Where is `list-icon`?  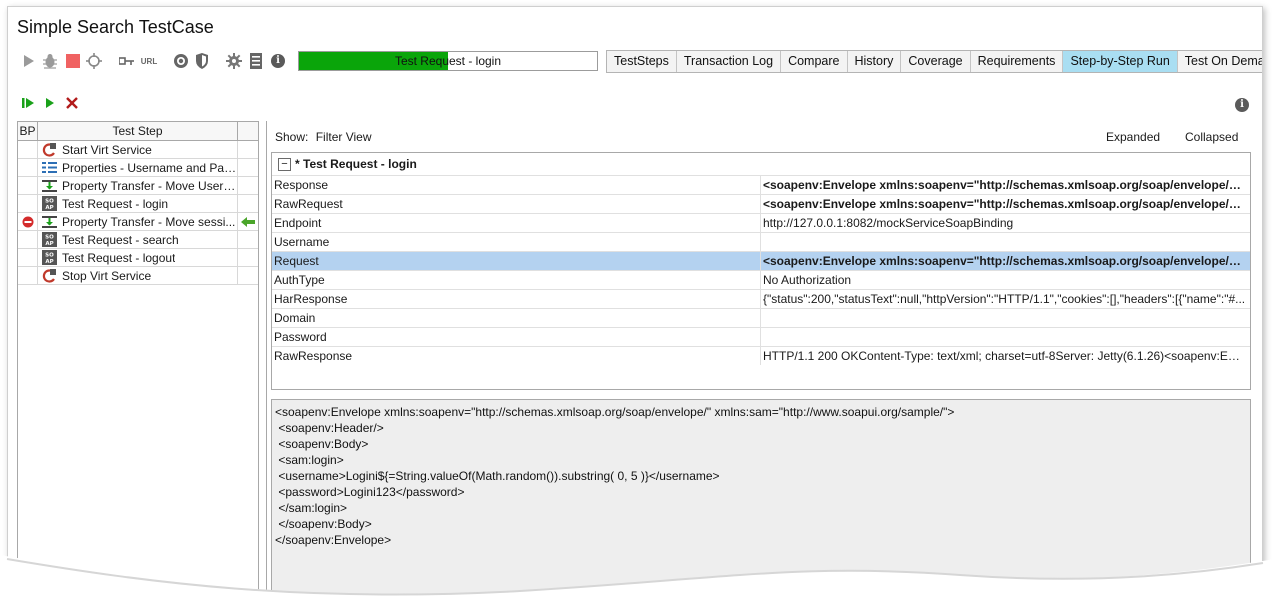 list-icon is located at coordinates (256, 61).